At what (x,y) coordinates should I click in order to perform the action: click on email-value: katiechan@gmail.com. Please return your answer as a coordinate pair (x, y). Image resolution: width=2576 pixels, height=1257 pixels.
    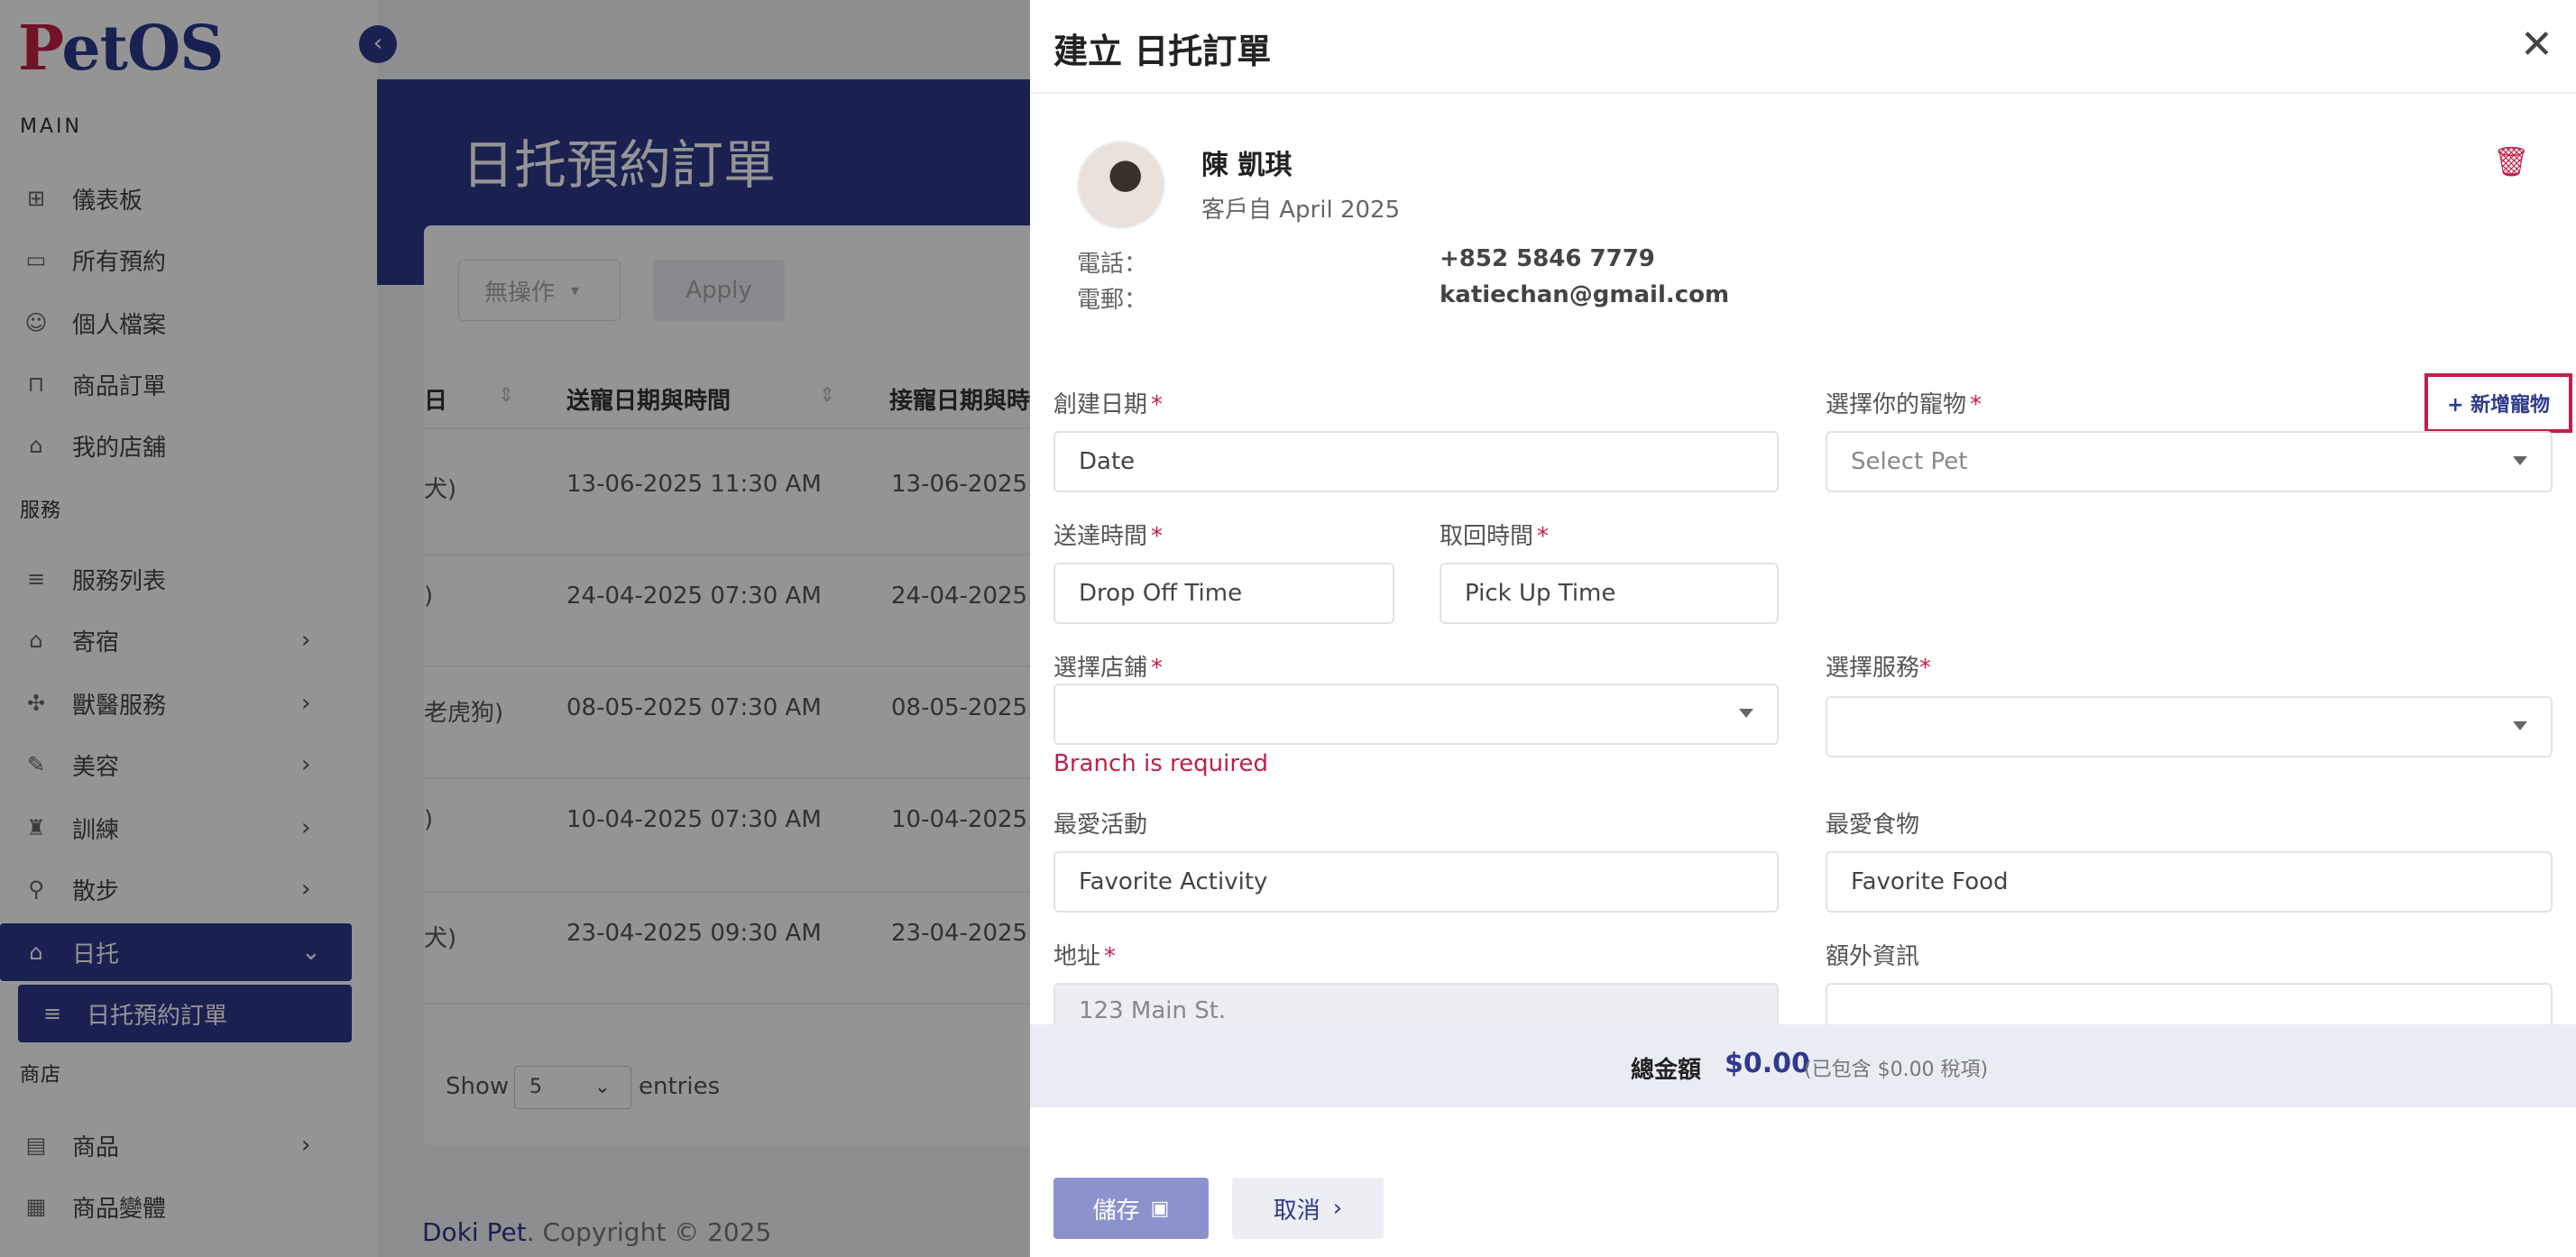
    Looking at the image, I should click on (1585, 294).